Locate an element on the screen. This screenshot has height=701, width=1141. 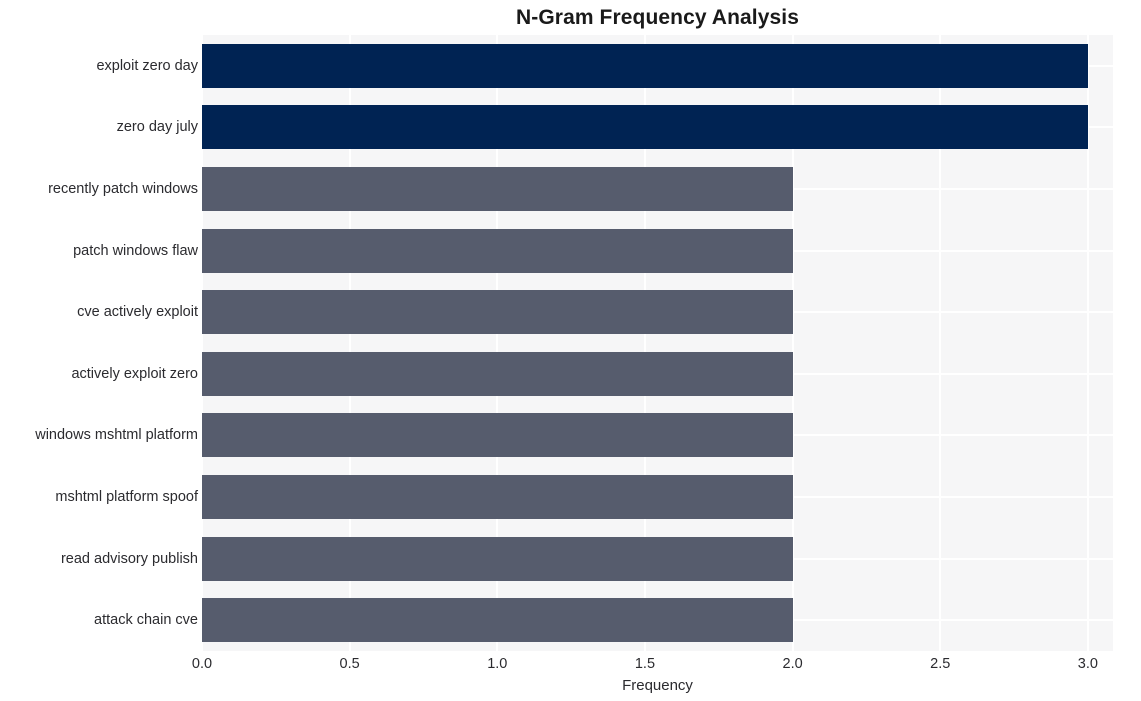
x-tick-label: 2.5 is located at coordinates (940, 664).